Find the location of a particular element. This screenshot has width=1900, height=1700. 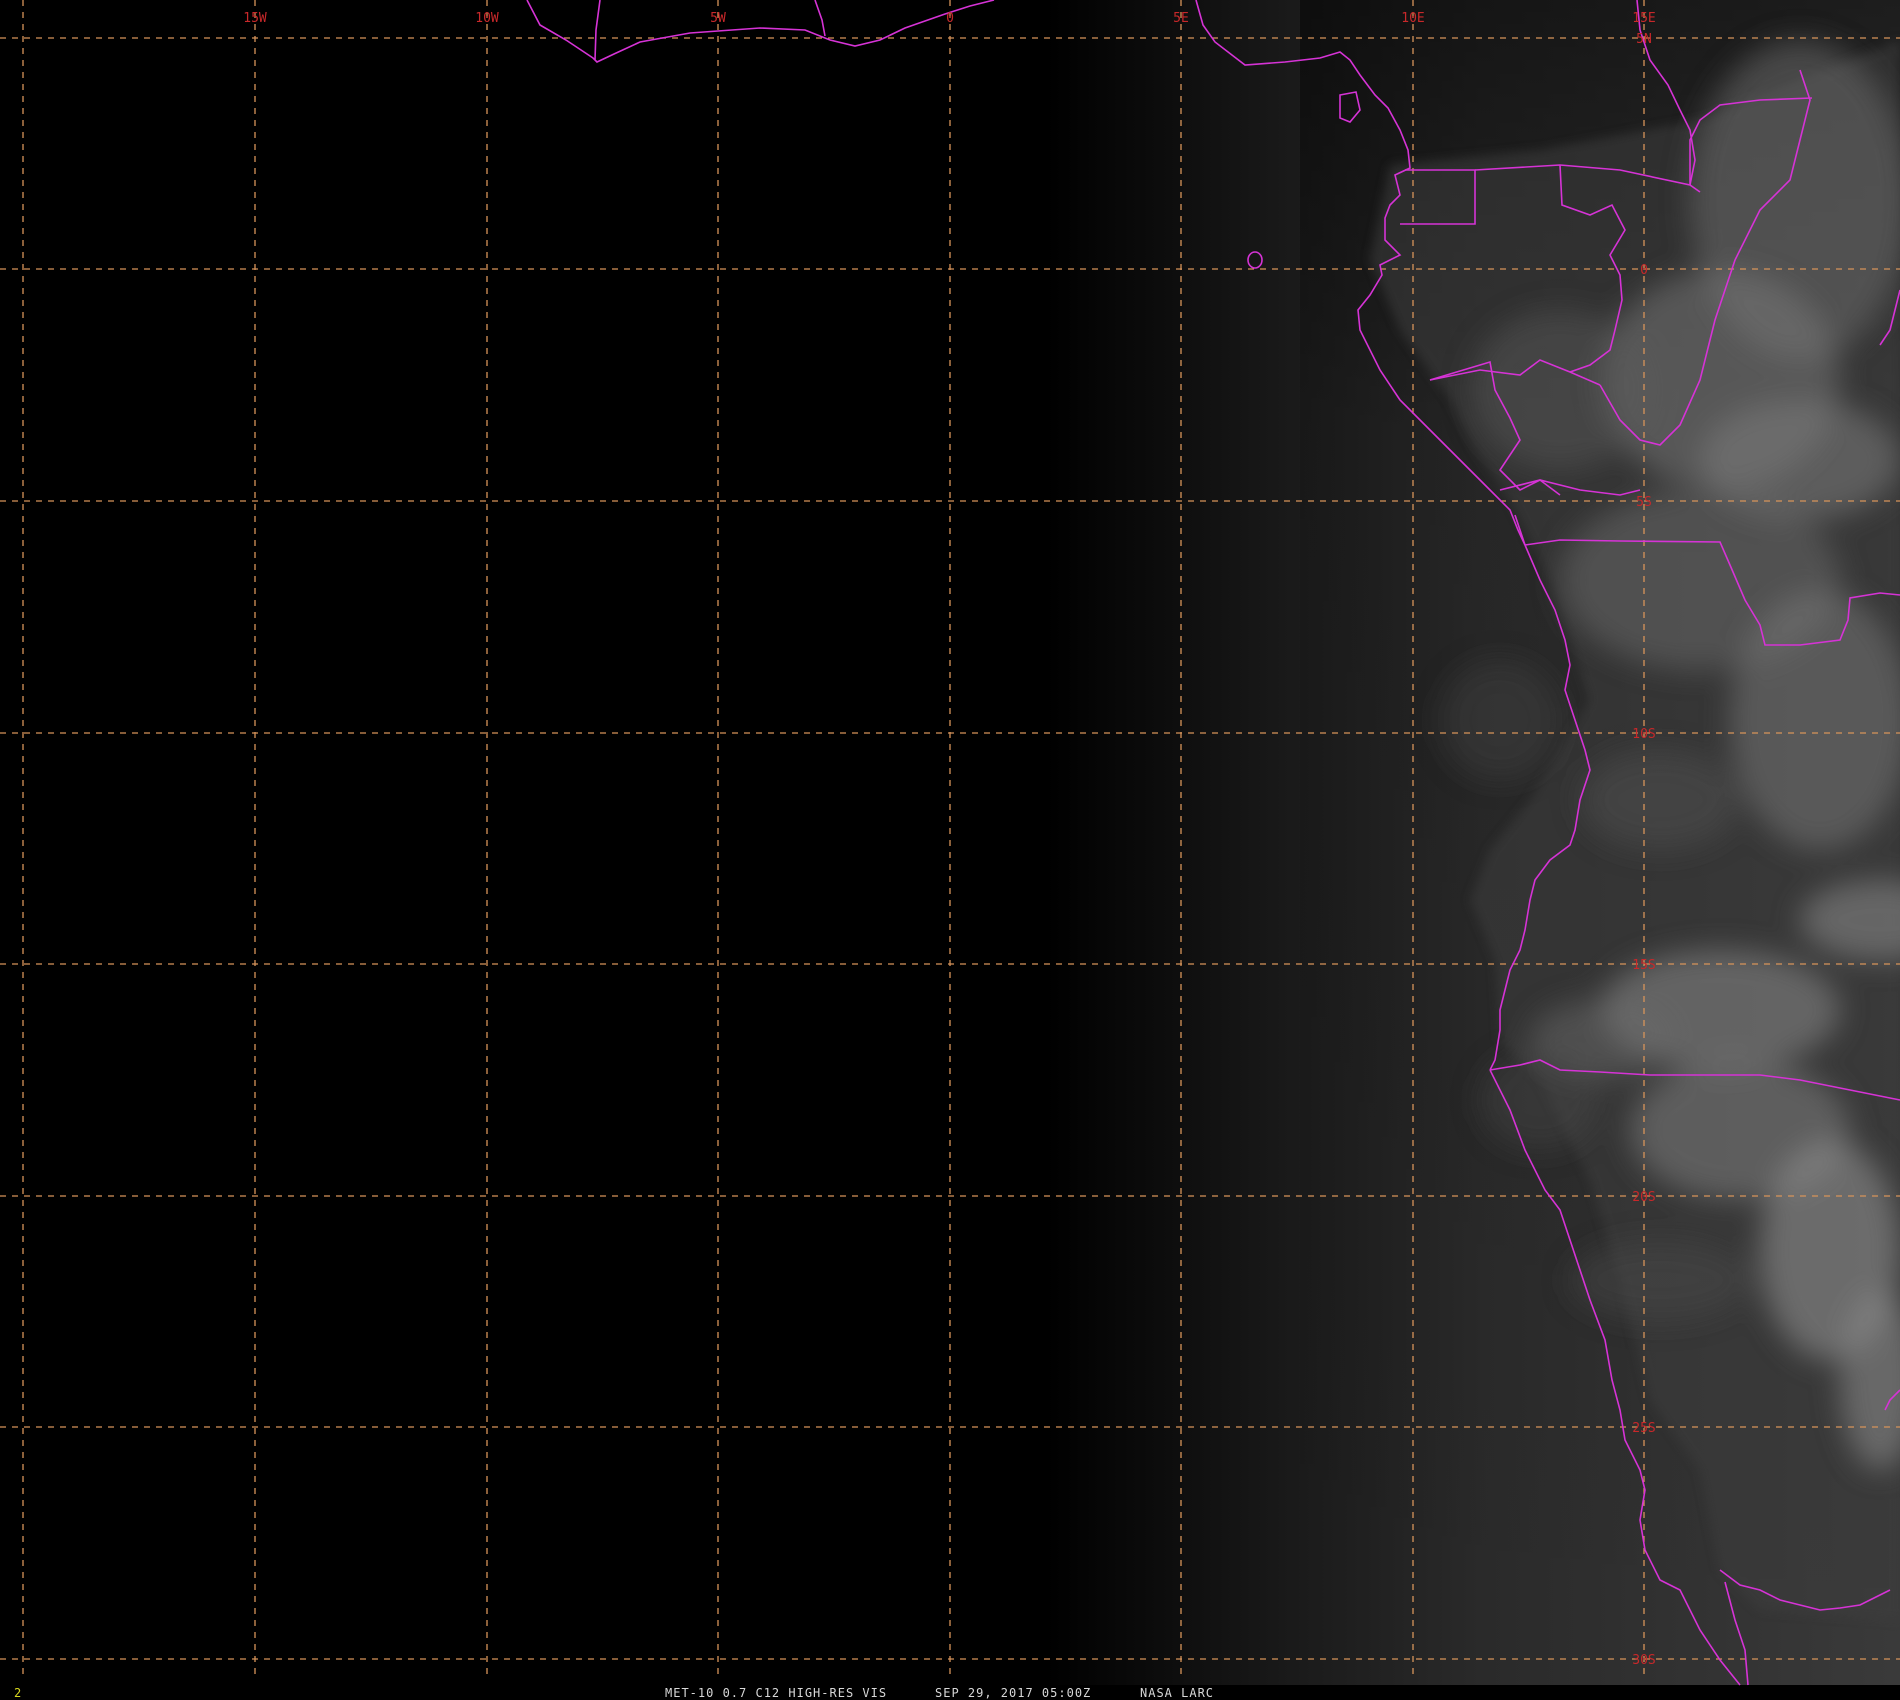

longitude-label: 15E is located at coordinates (1643, 18).